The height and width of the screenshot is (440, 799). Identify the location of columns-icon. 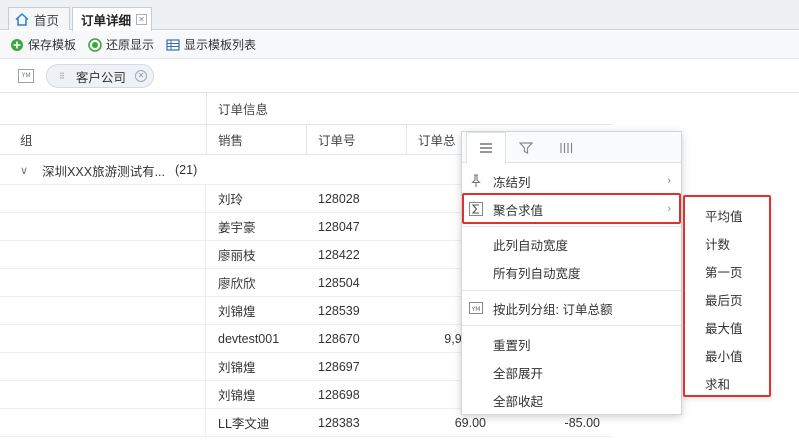
(566, 147).